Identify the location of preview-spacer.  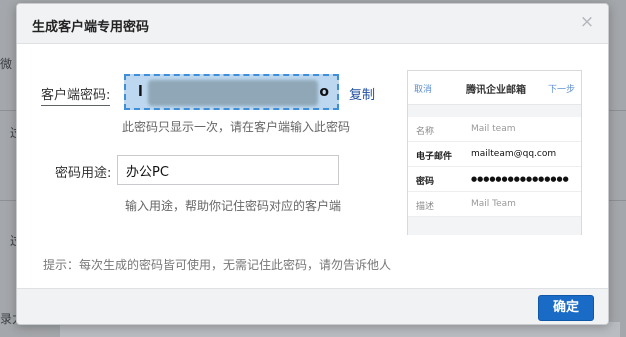
(494, 111).